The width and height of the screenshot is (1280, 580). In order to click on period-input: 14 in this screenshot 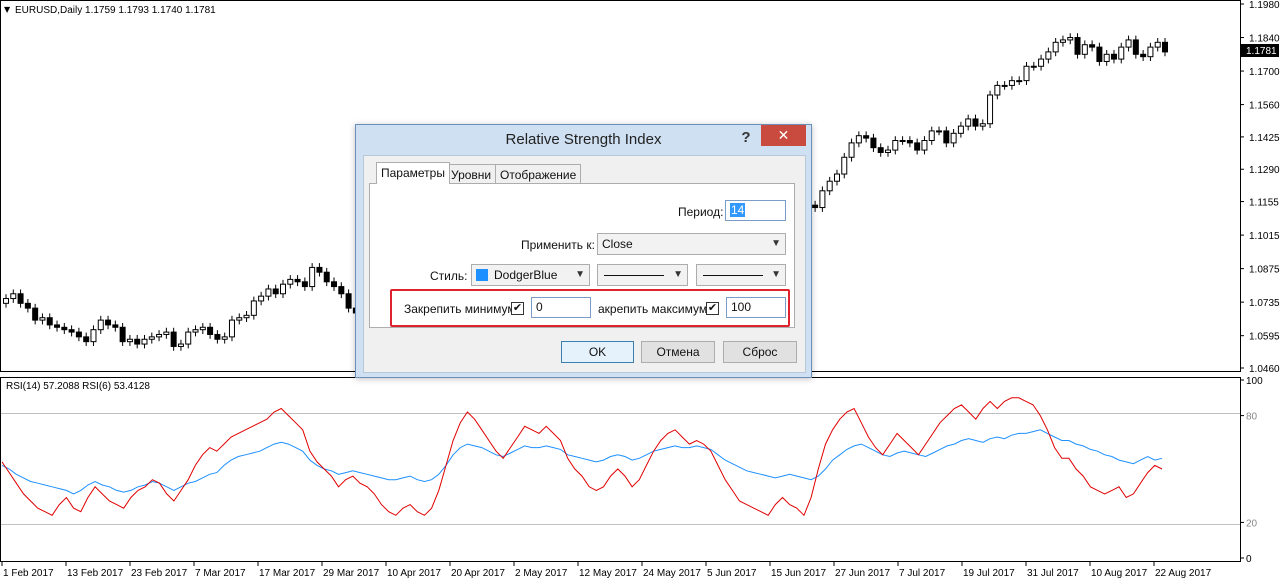, I will do `click(755, 210)`.